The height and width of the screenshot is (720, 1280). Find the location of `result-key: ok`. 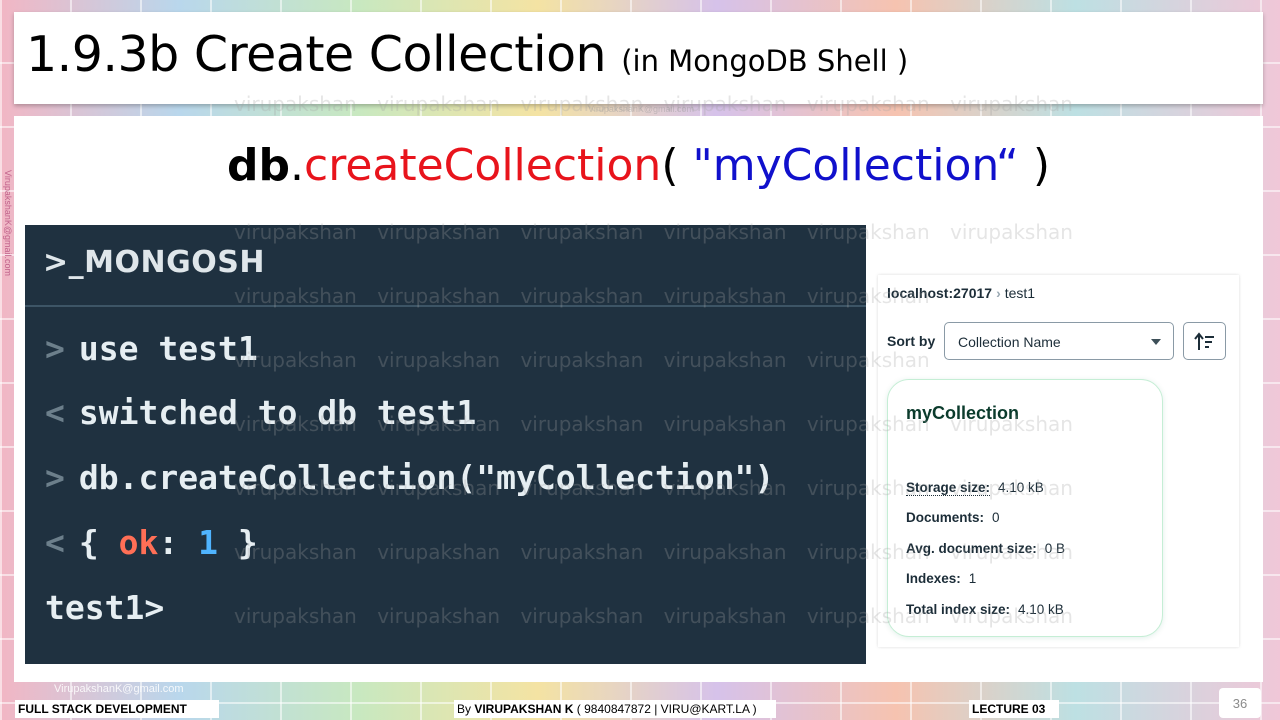

result-key: ok is located at coordinates (138, 542).